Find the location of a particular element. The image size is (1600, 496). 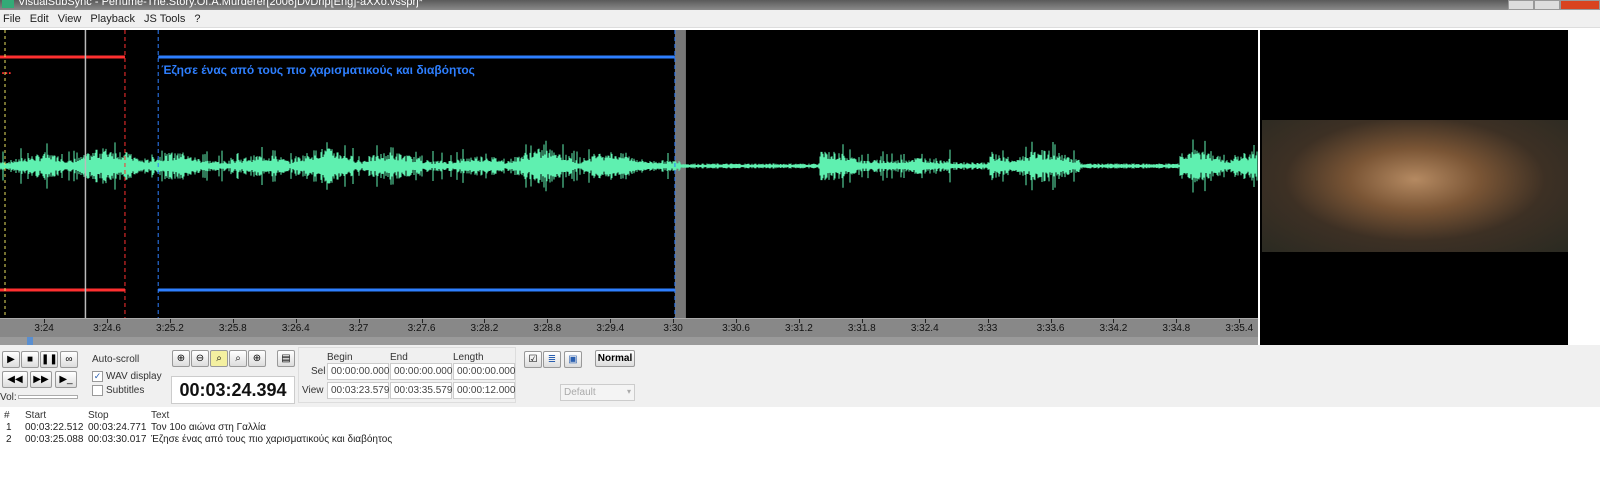

ruler-label: 3:28.8 is located at coordinates (547, 328).